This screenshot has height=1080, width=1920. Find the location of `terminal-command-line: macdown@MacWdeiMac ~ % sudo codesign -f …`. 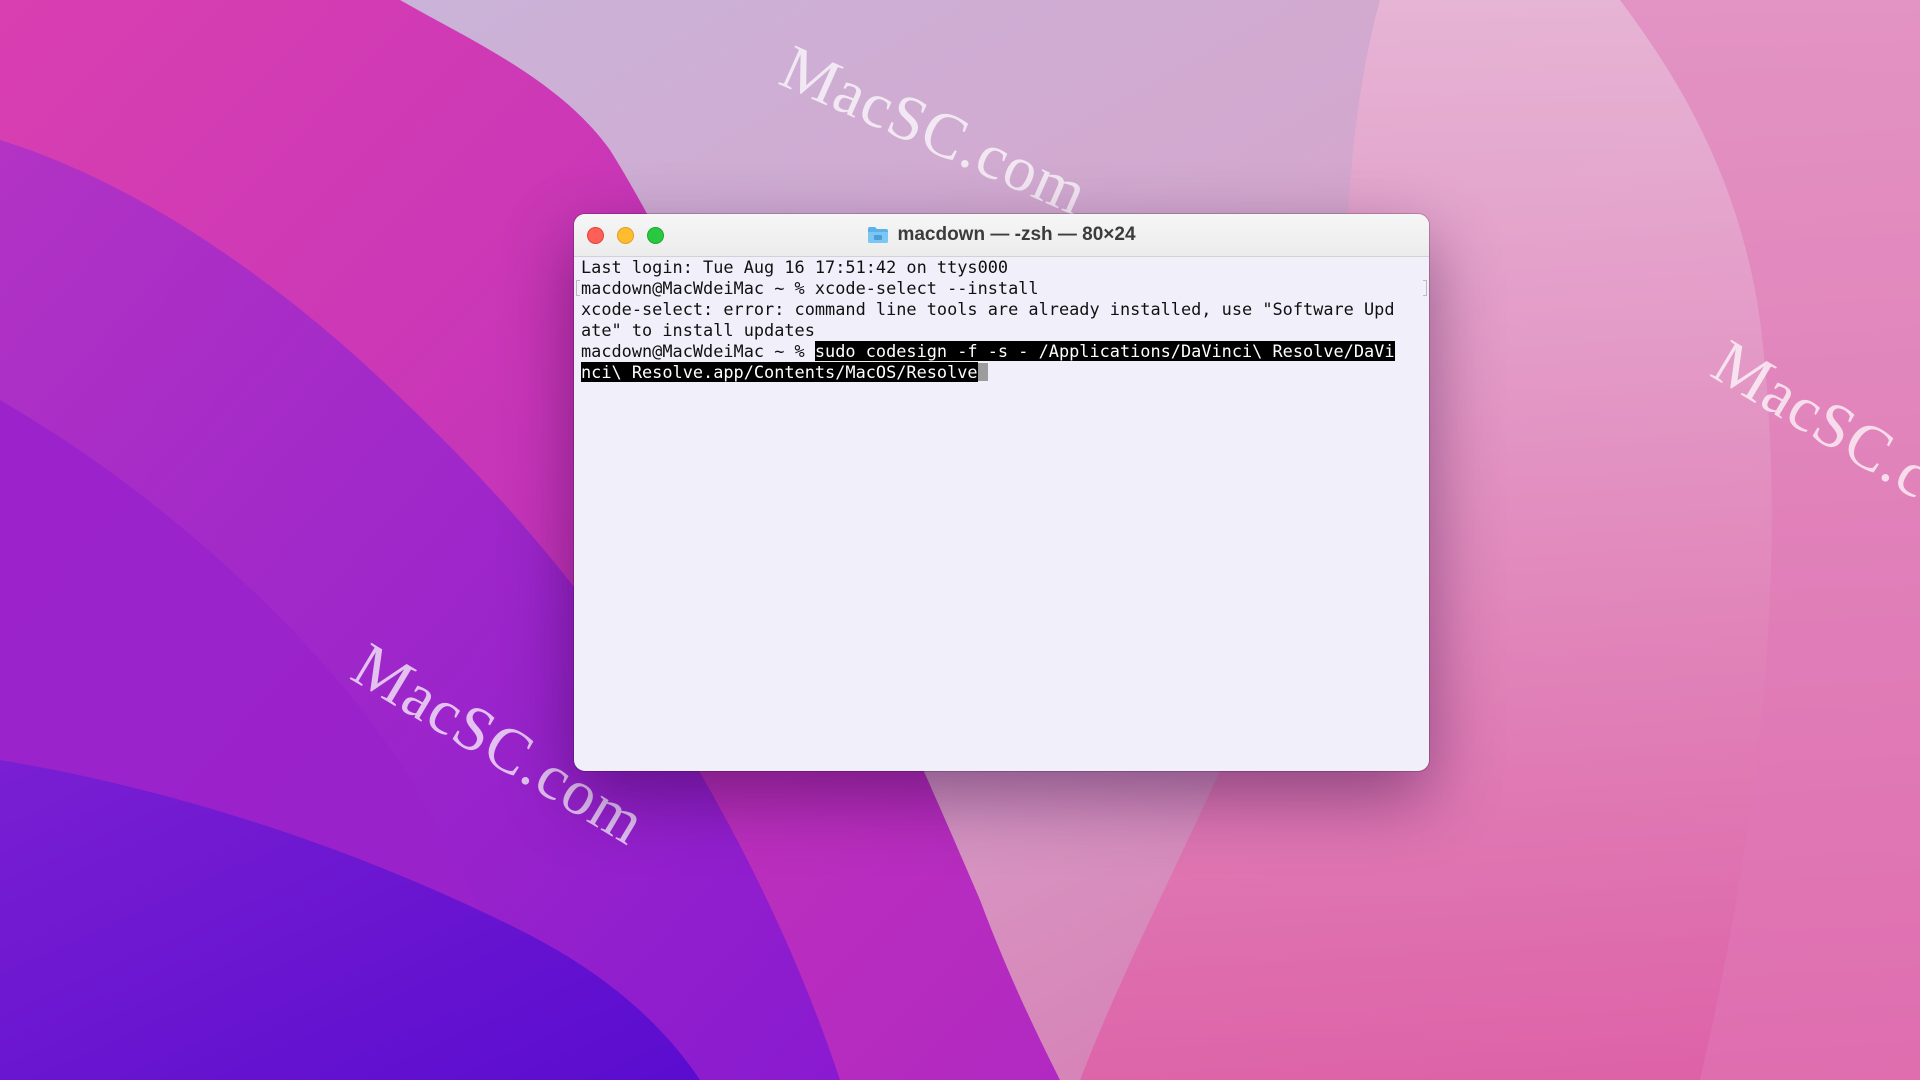

terminal-command-line: macdown@MacWdeiMac ~ % sudo codesign -f … is located at coordinates (1001, 351).